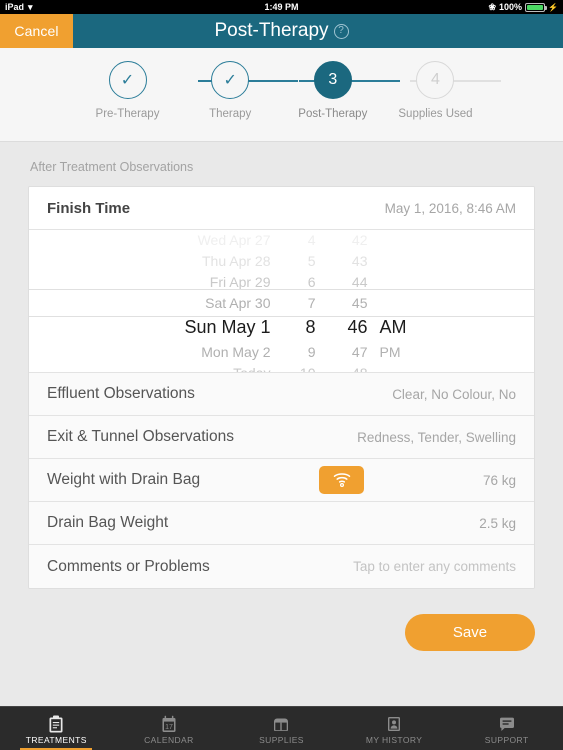 This screenshot has height=750, width=563. What do you see at coordinates (310, 326) in the screenshot?
I see `picker-hour-selected: 8` at bounding box center [310, 326].